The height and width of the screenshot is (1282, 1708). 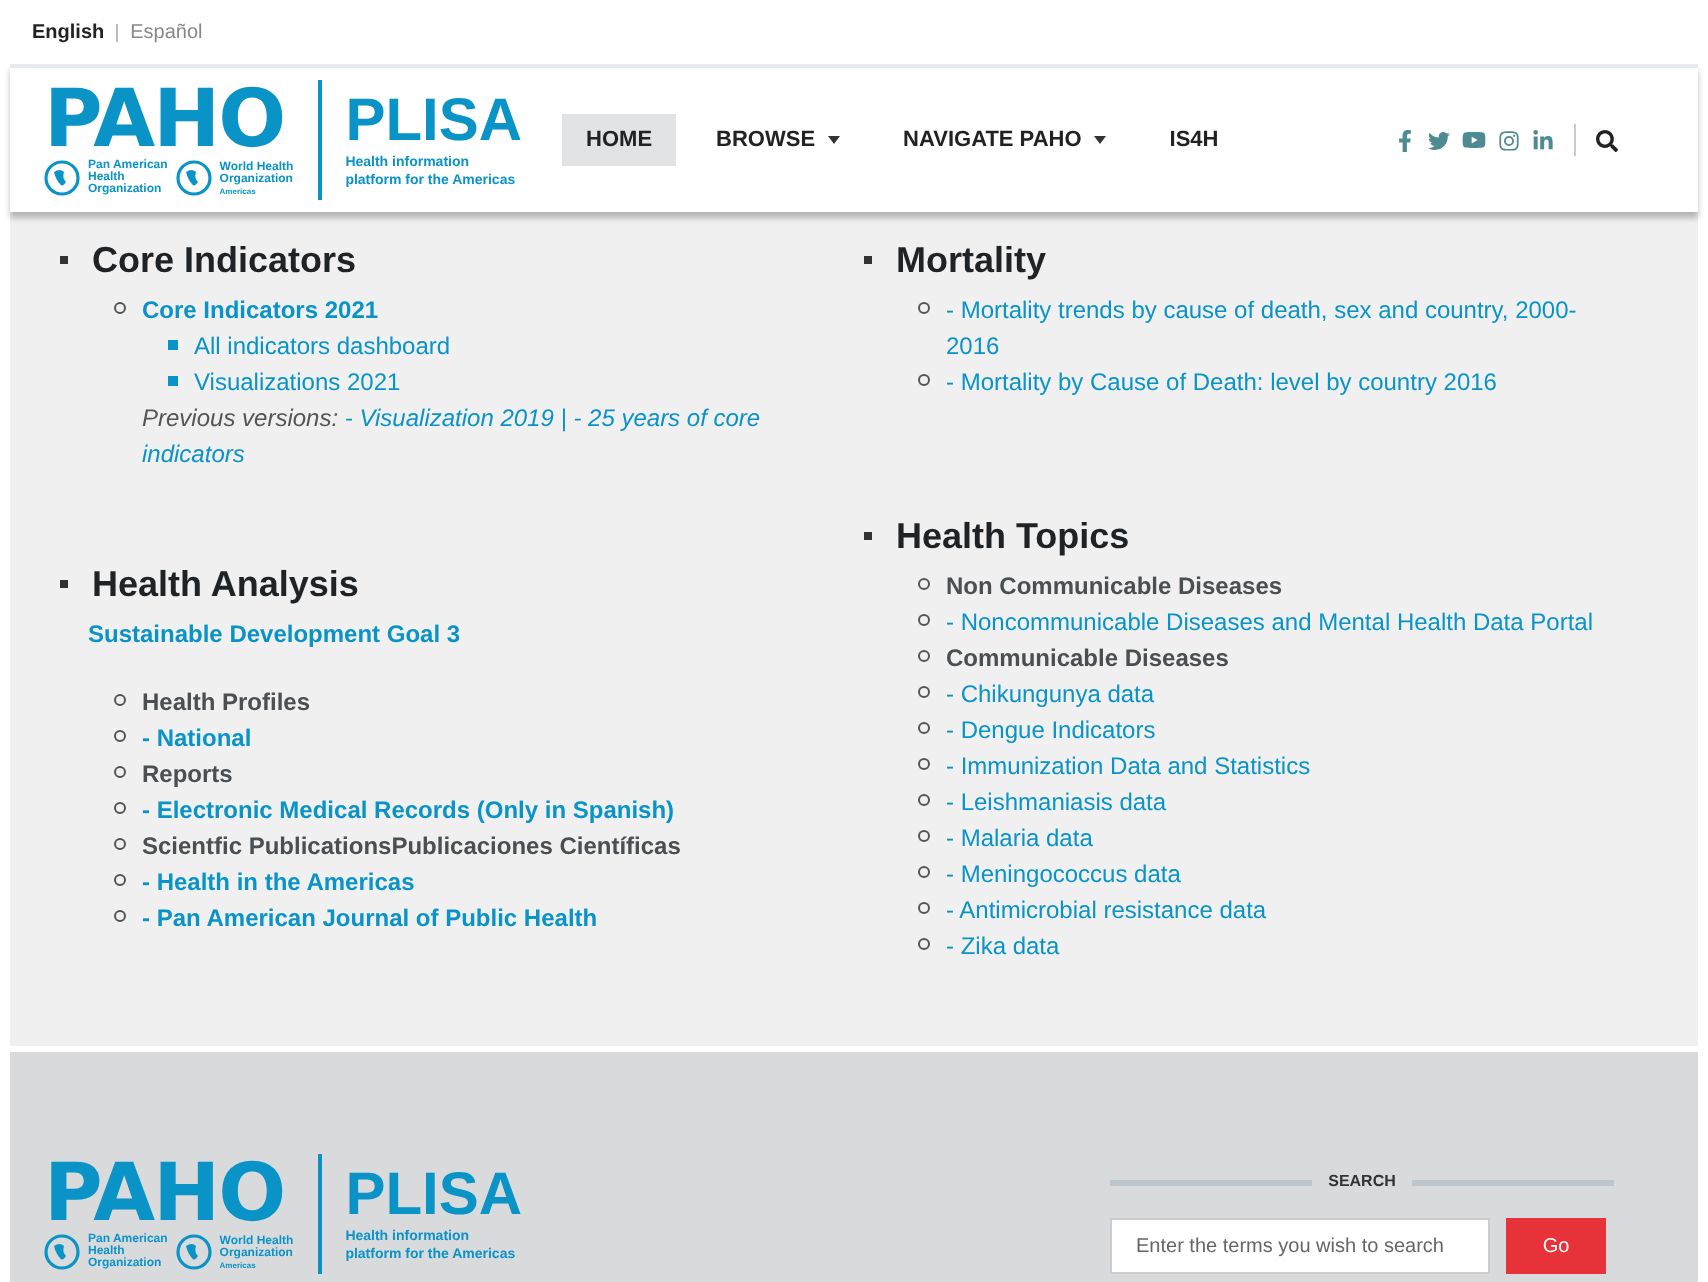 I want to click on nav-tab: BROWSE, so click(x=778, y=140).